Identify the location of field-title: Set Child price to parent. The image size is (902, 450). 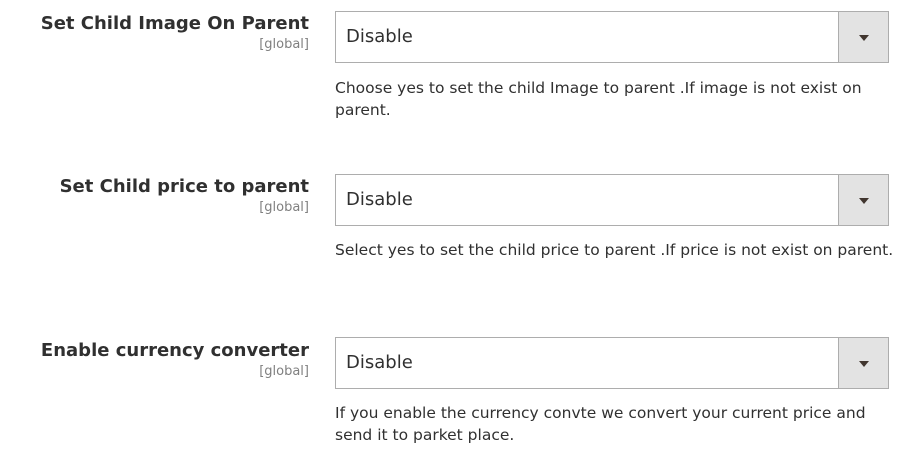
(184, 186).